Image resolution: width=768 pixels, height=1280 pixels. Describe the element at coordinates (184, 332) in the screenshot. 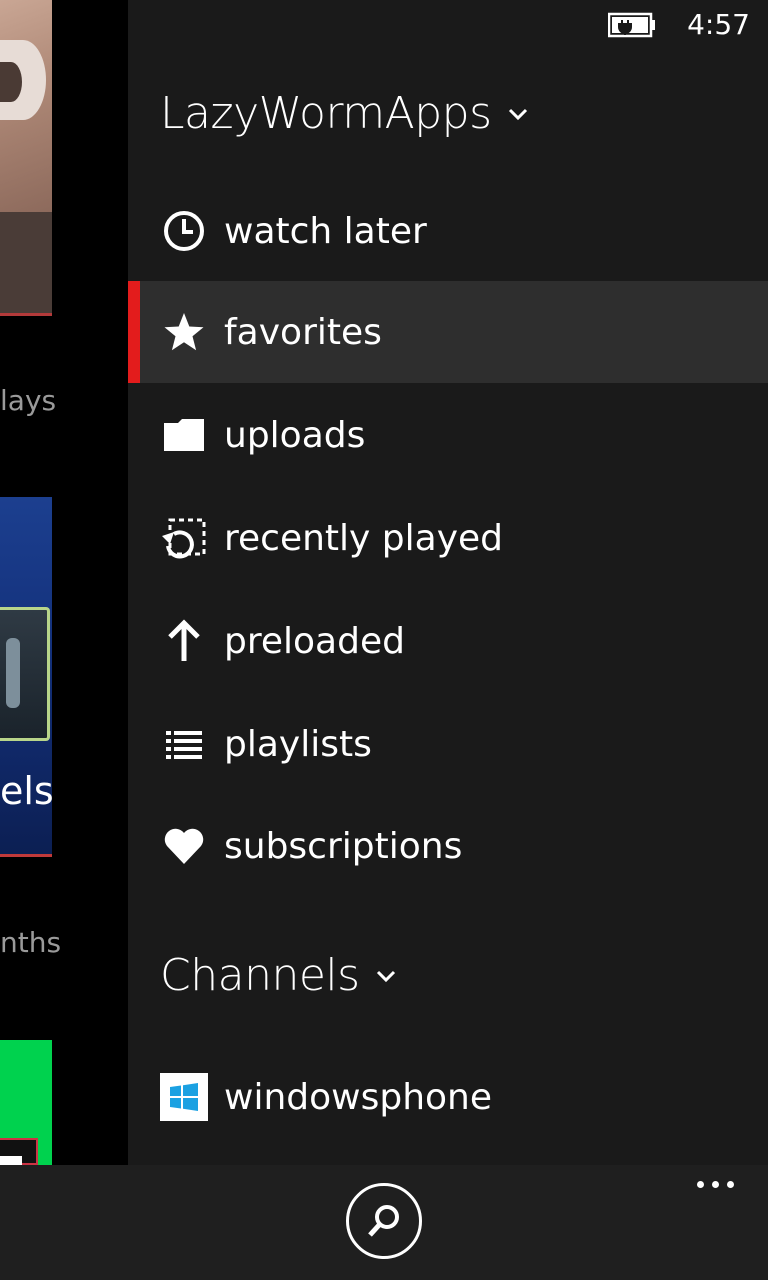

I see `star-icon` at that location.